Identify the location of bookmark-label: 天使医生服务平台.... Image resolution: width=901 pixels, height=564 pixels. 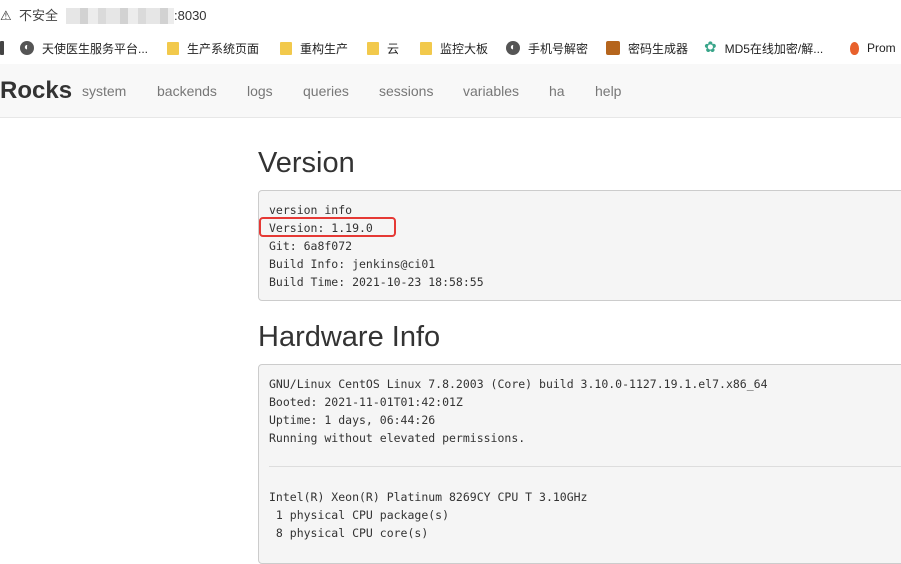
(95, 48).